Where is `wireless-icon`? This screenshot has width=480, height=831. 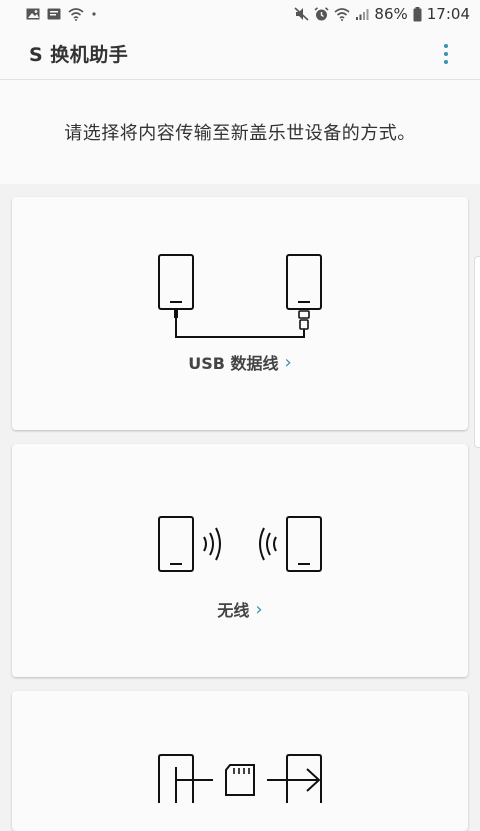
wireless-icon is located at coordinates (240, 544).